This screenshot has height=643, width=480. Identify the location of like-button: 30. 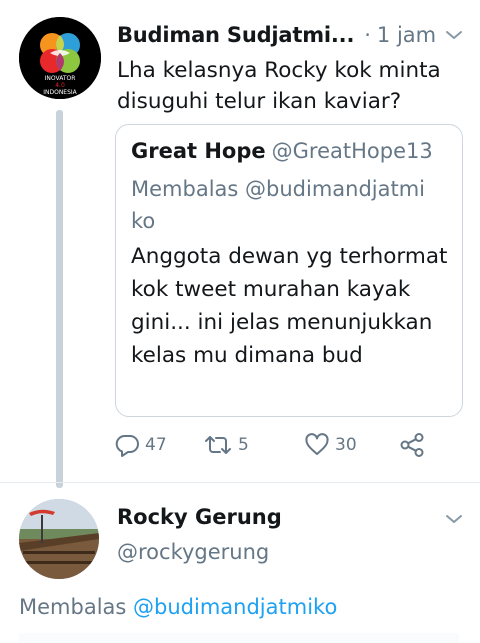
(330, 445).